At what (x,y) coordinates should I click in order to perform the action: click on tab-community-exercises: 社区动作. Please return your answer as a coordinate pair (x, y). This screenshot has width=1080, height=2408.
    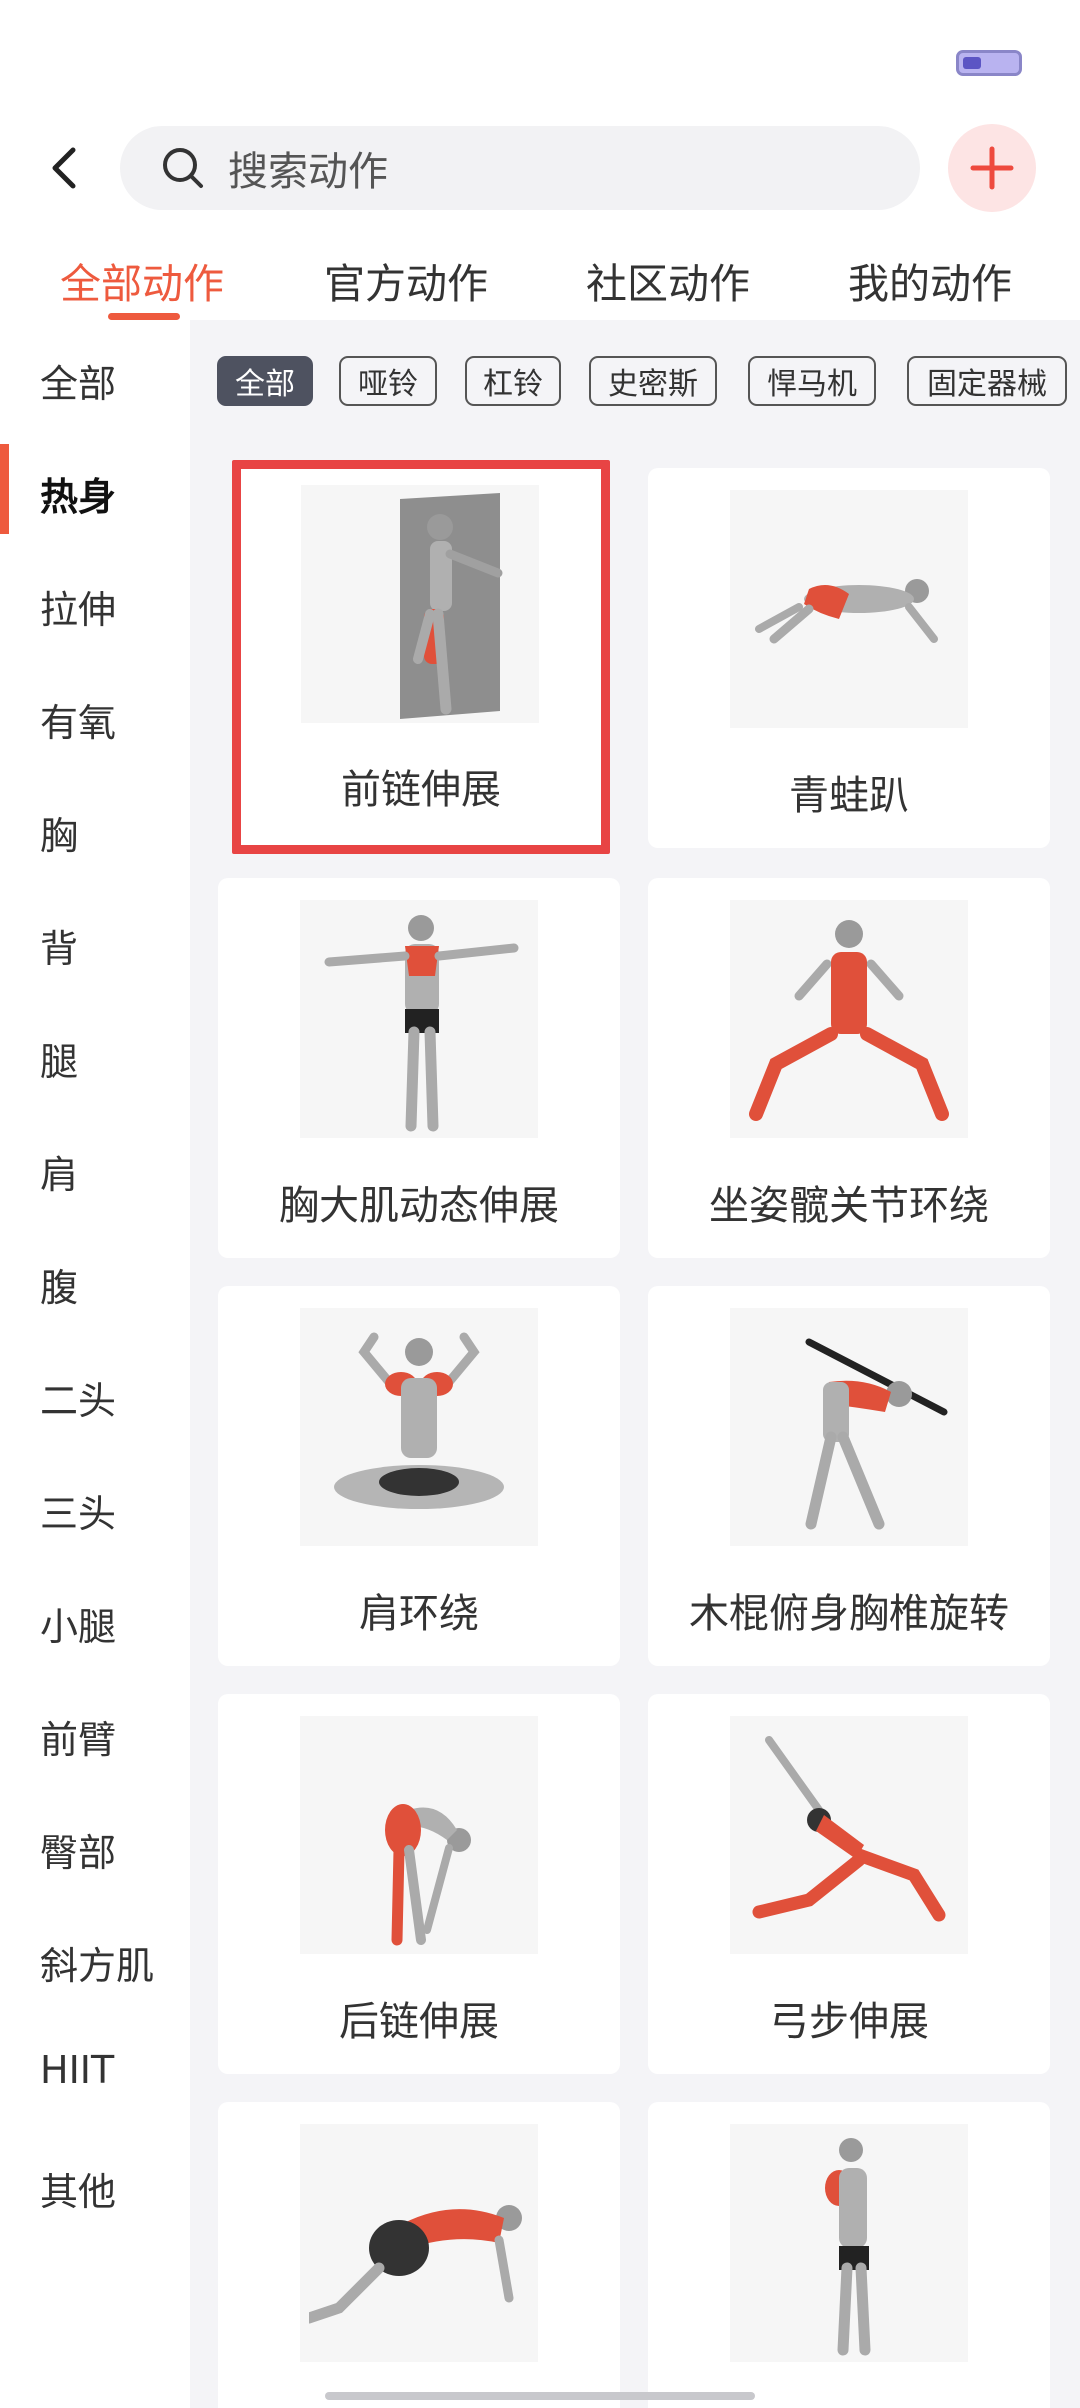
    Looking at the image, I should click on (668, 280).